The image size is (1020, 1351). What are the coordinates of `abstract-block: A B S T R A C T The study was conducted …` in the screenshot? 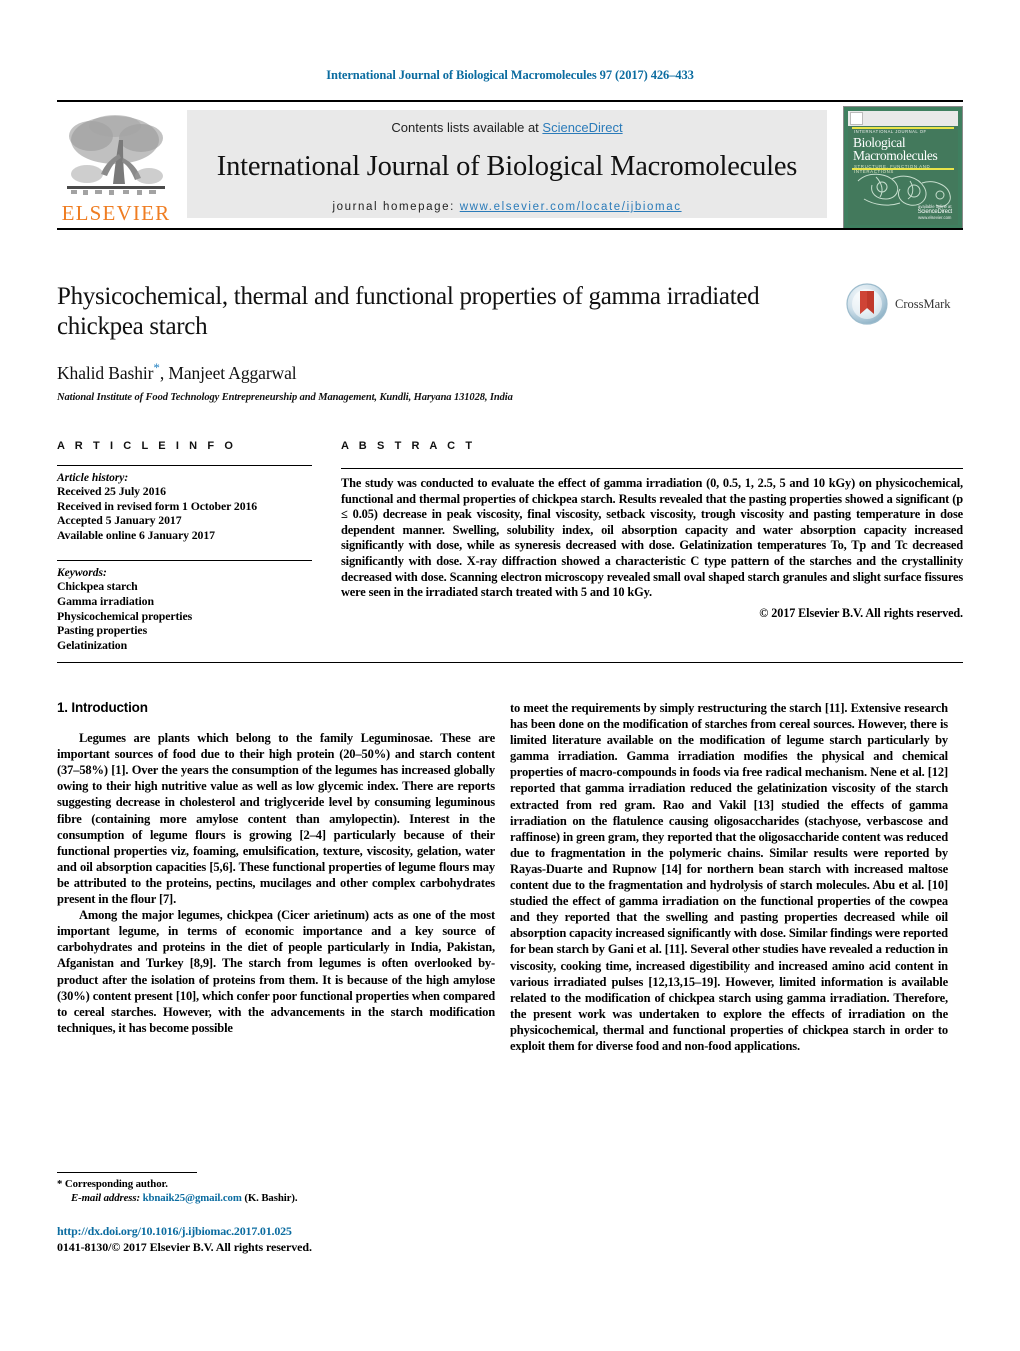 It's located at (652, 530).